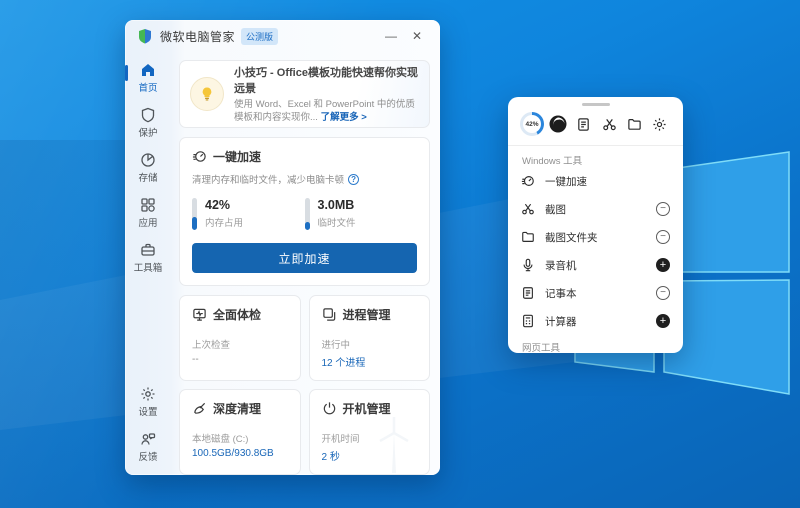 Image resolution: width=800 pixels, height=508 pixels. Describe the element at coordinates (240, 338) in the screenshot. I see `health-check-card: 全面体检 上次检查 --` at that location.